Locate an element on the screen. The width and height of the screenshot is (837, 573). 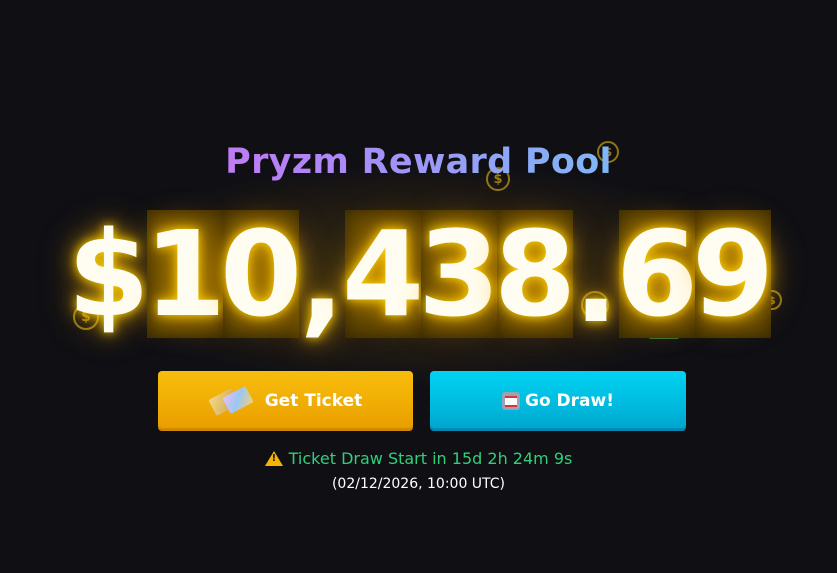
amount-digit: 4 is located at coordinates (383, 274).